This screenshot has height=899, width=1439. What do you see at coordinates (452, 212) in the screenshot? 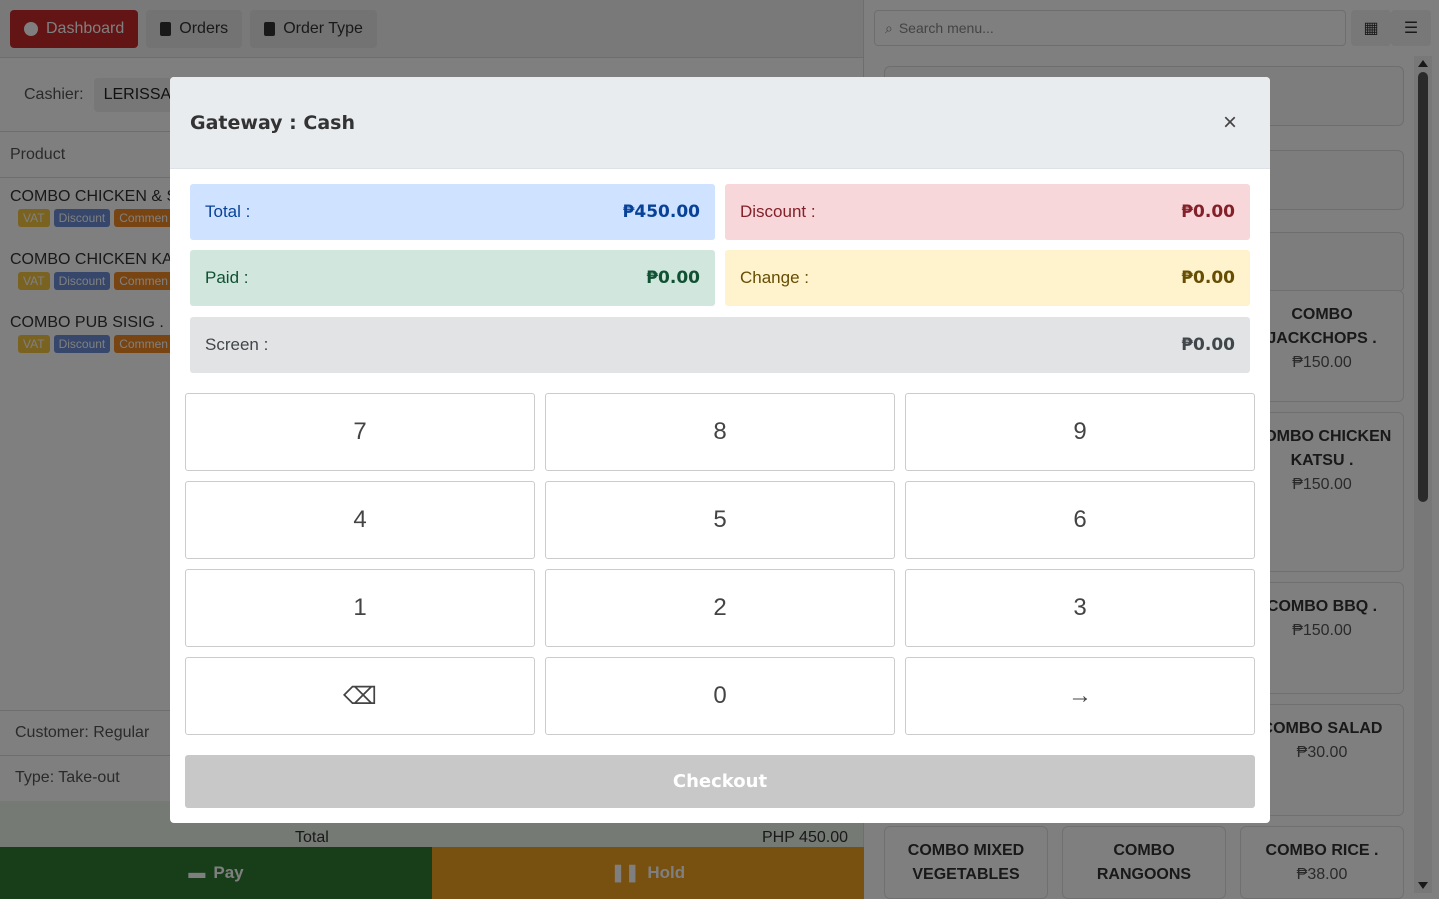
I see `total-box: Total : ₱450.00` at bounding box center [452, 212].